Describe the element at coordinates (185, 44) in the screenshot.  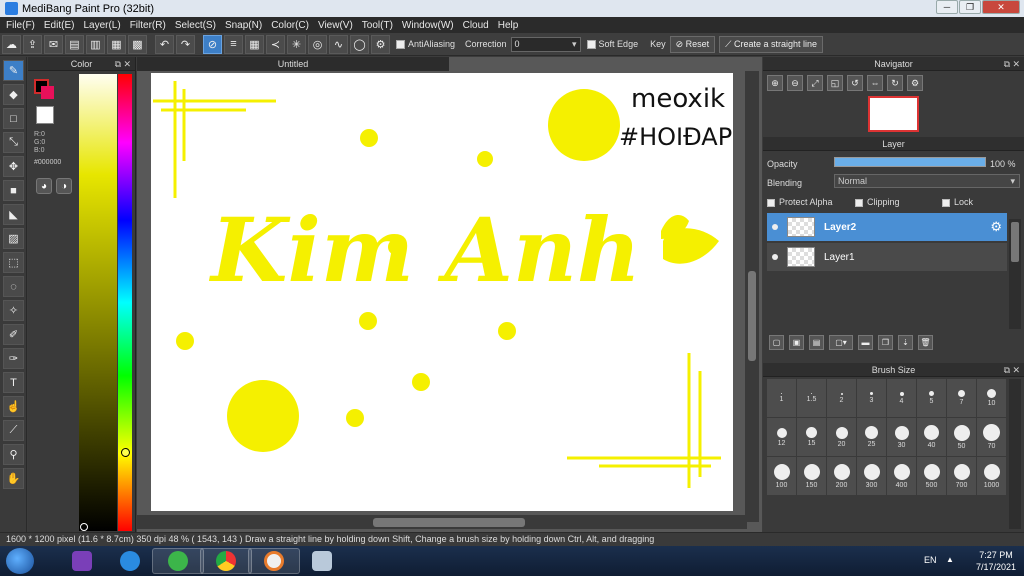
I see `redo-icon: ↷` at that location.